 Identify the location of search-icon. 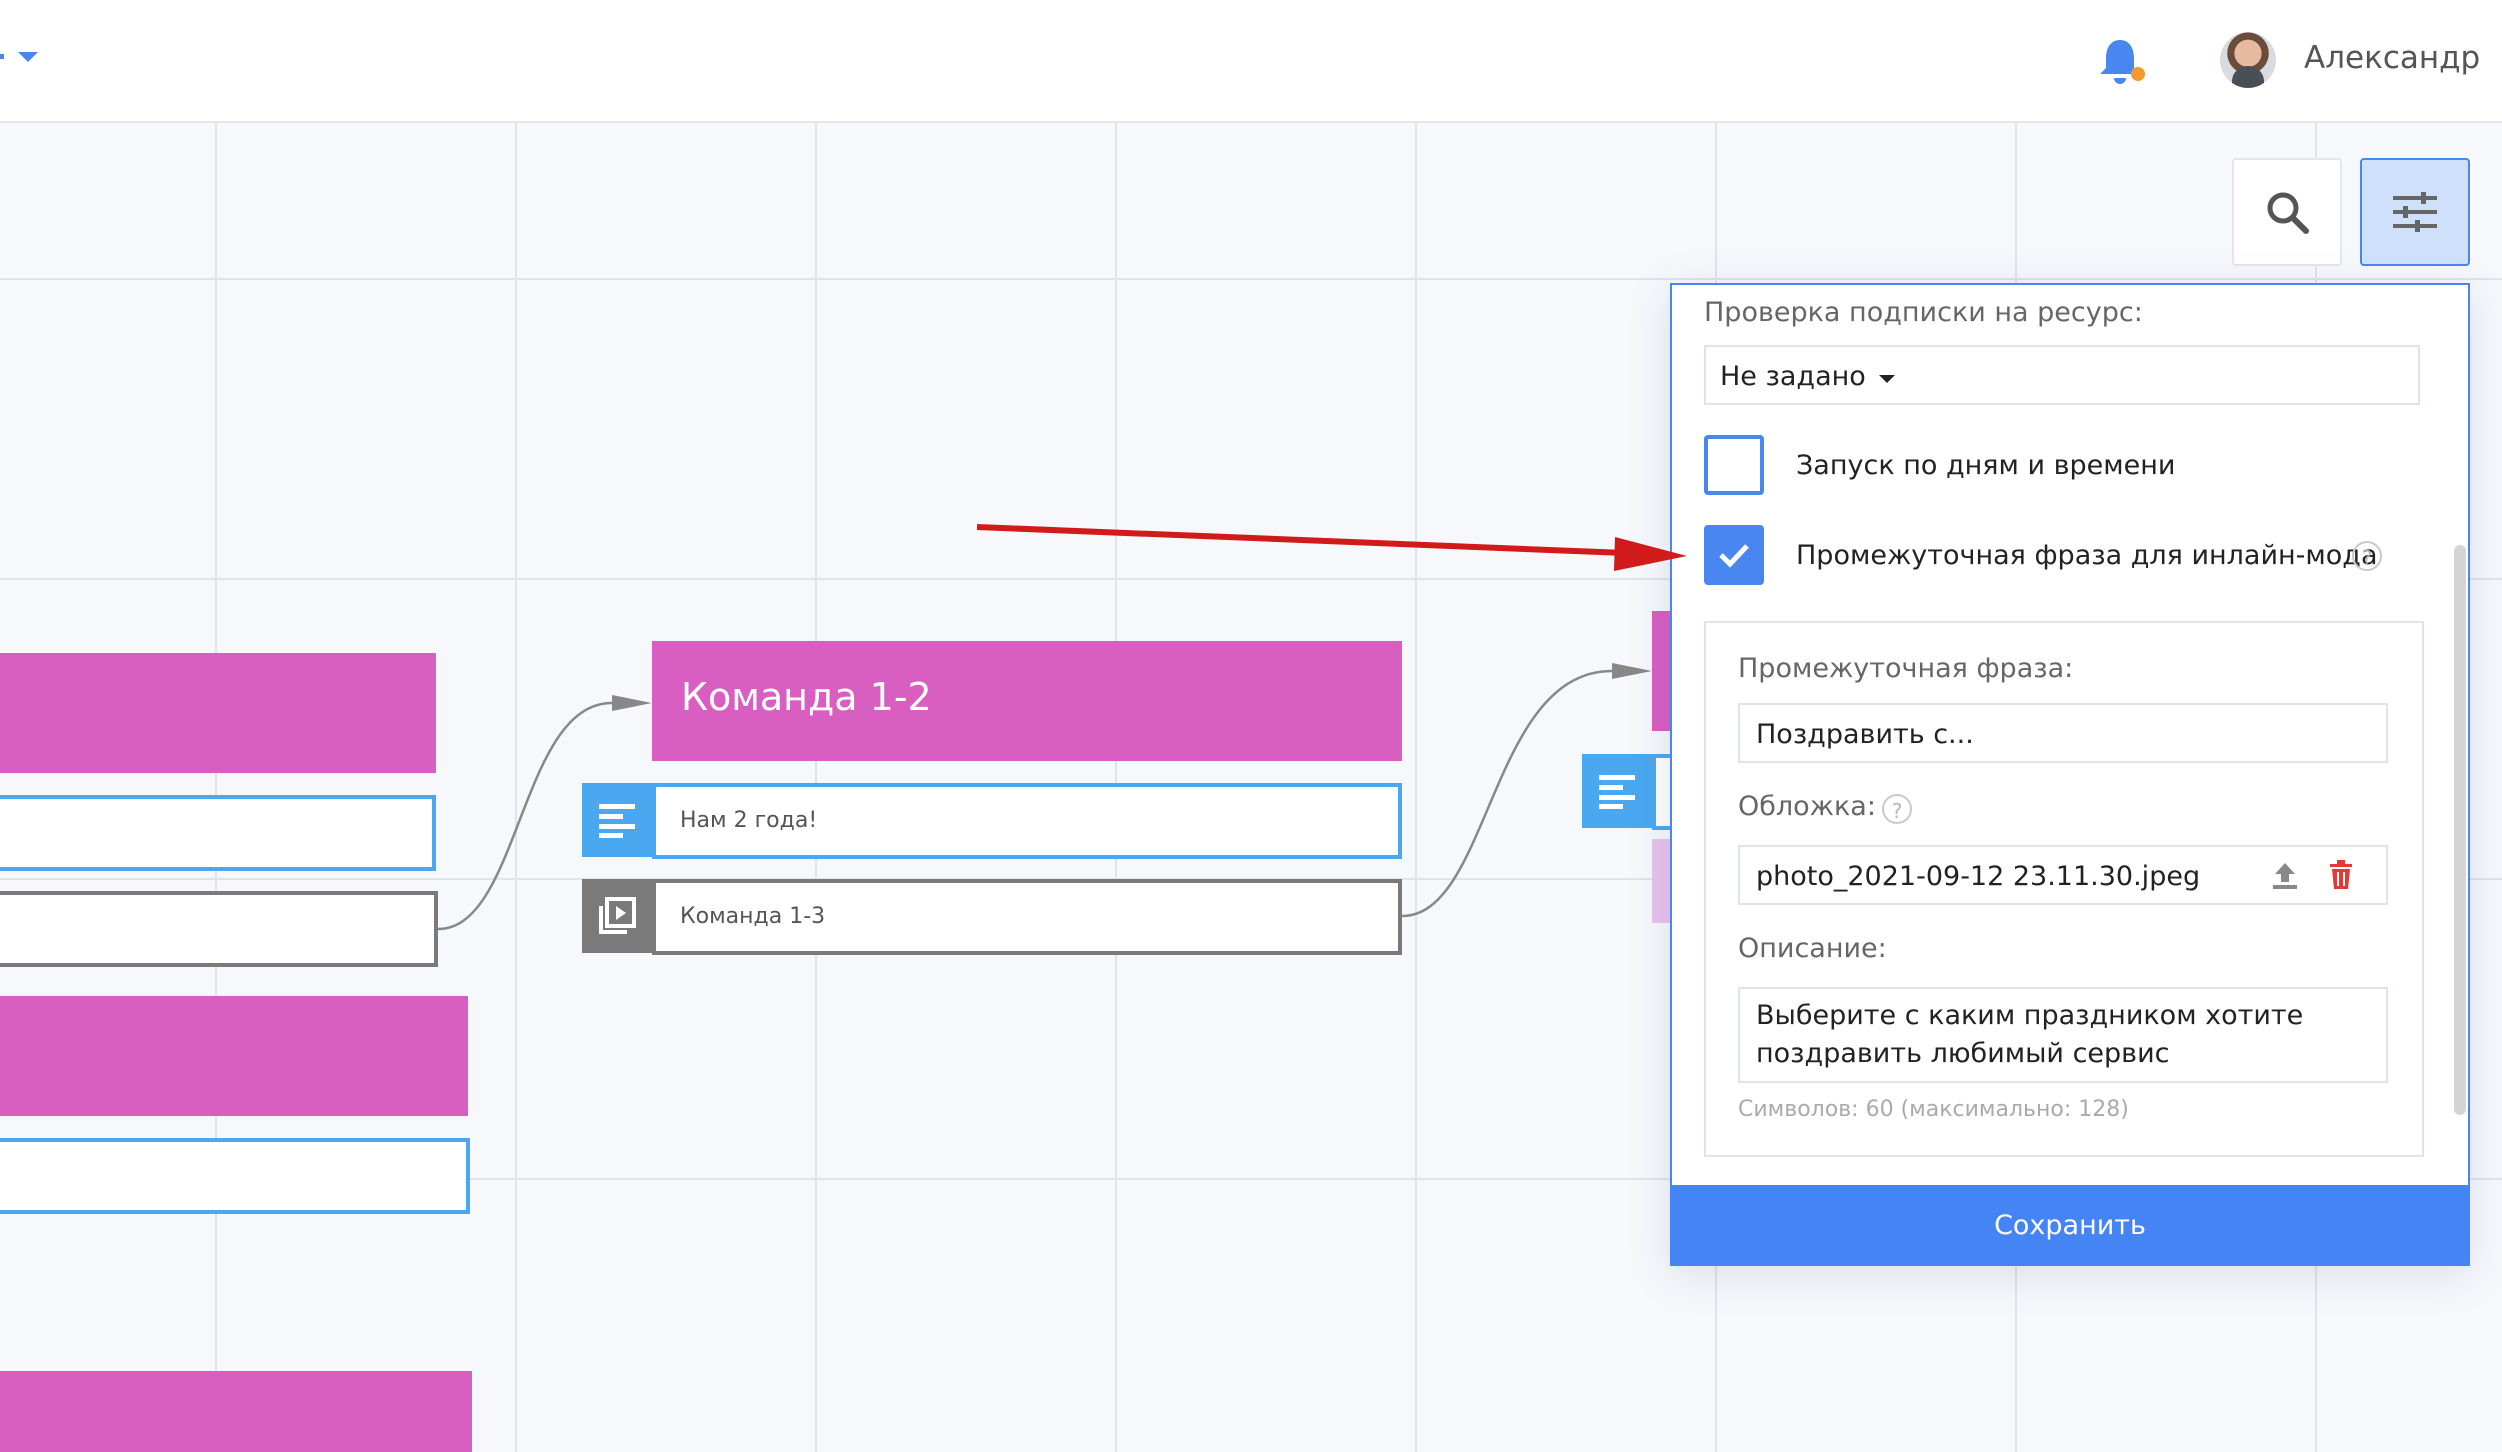
(2288, 213).